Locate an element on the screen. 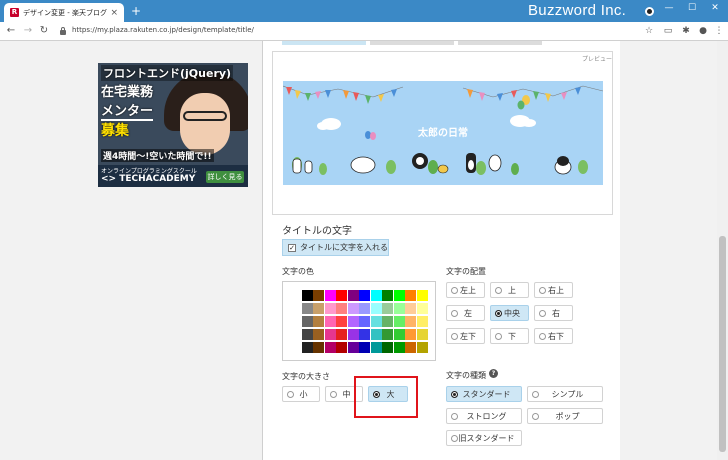 The height and width of the screenshot is (460, 728). type-option: ポップ is located at coordinates (565, 416).